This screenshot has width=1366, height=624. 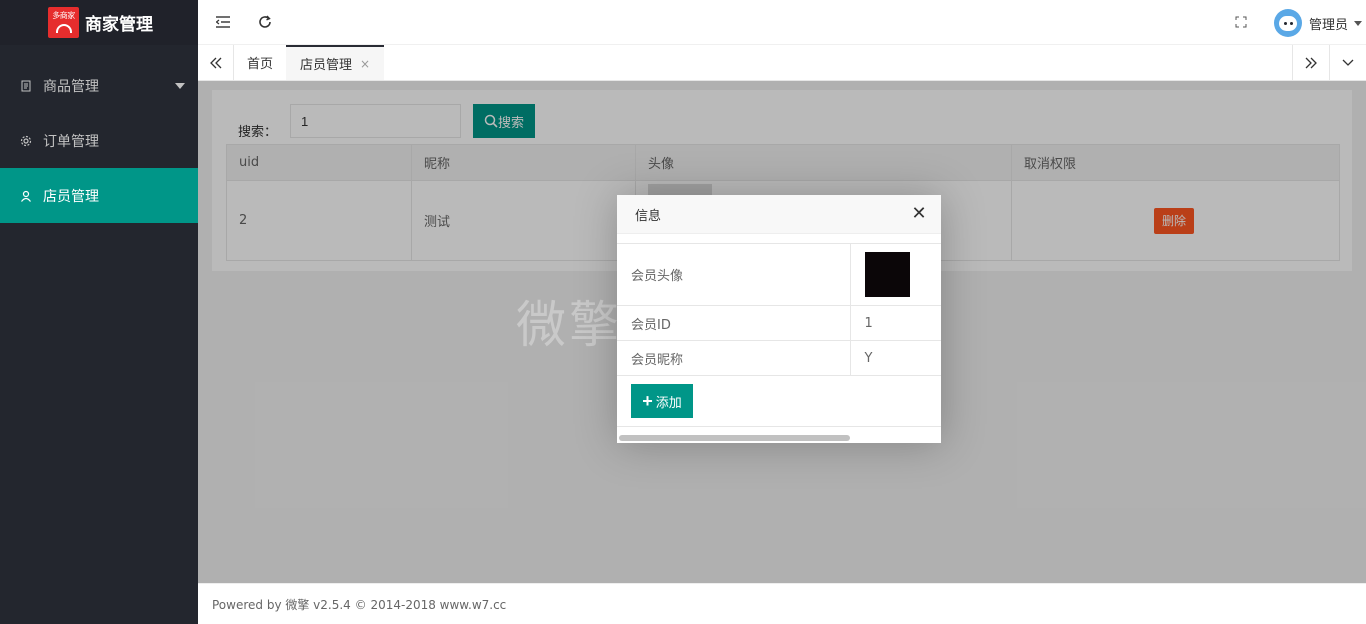 I want to click on tab-label: 首页, so click(x=260, y=64).